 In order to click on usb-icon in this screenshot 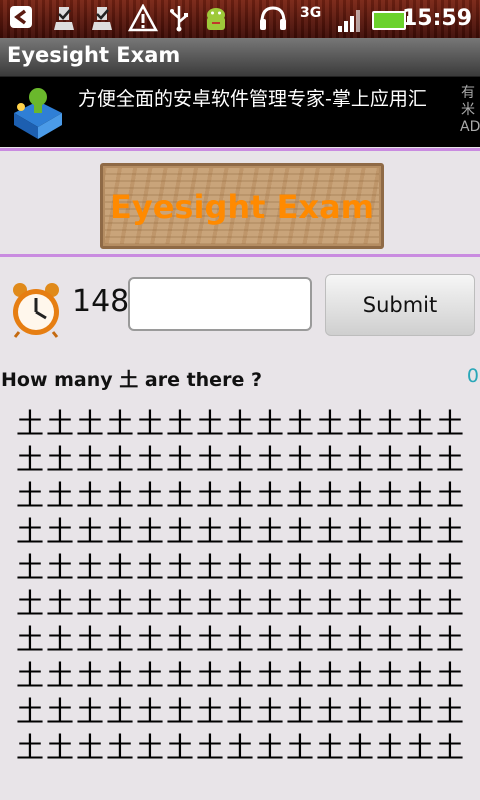, I will do `click(179, 21)`.